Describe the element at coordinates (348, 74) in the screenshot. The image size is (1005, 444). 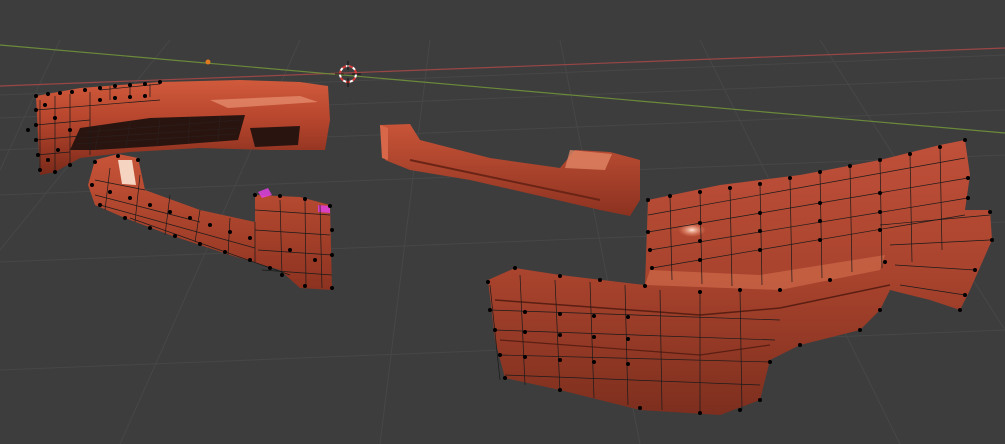
I see `3d-cursor-icon` at that location.